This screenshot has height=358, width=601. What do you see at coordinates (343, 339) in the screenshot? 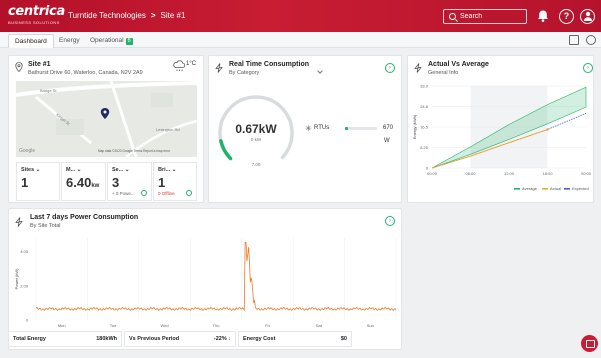
I see `summary-value: $0` at bounding box center [343, 339].